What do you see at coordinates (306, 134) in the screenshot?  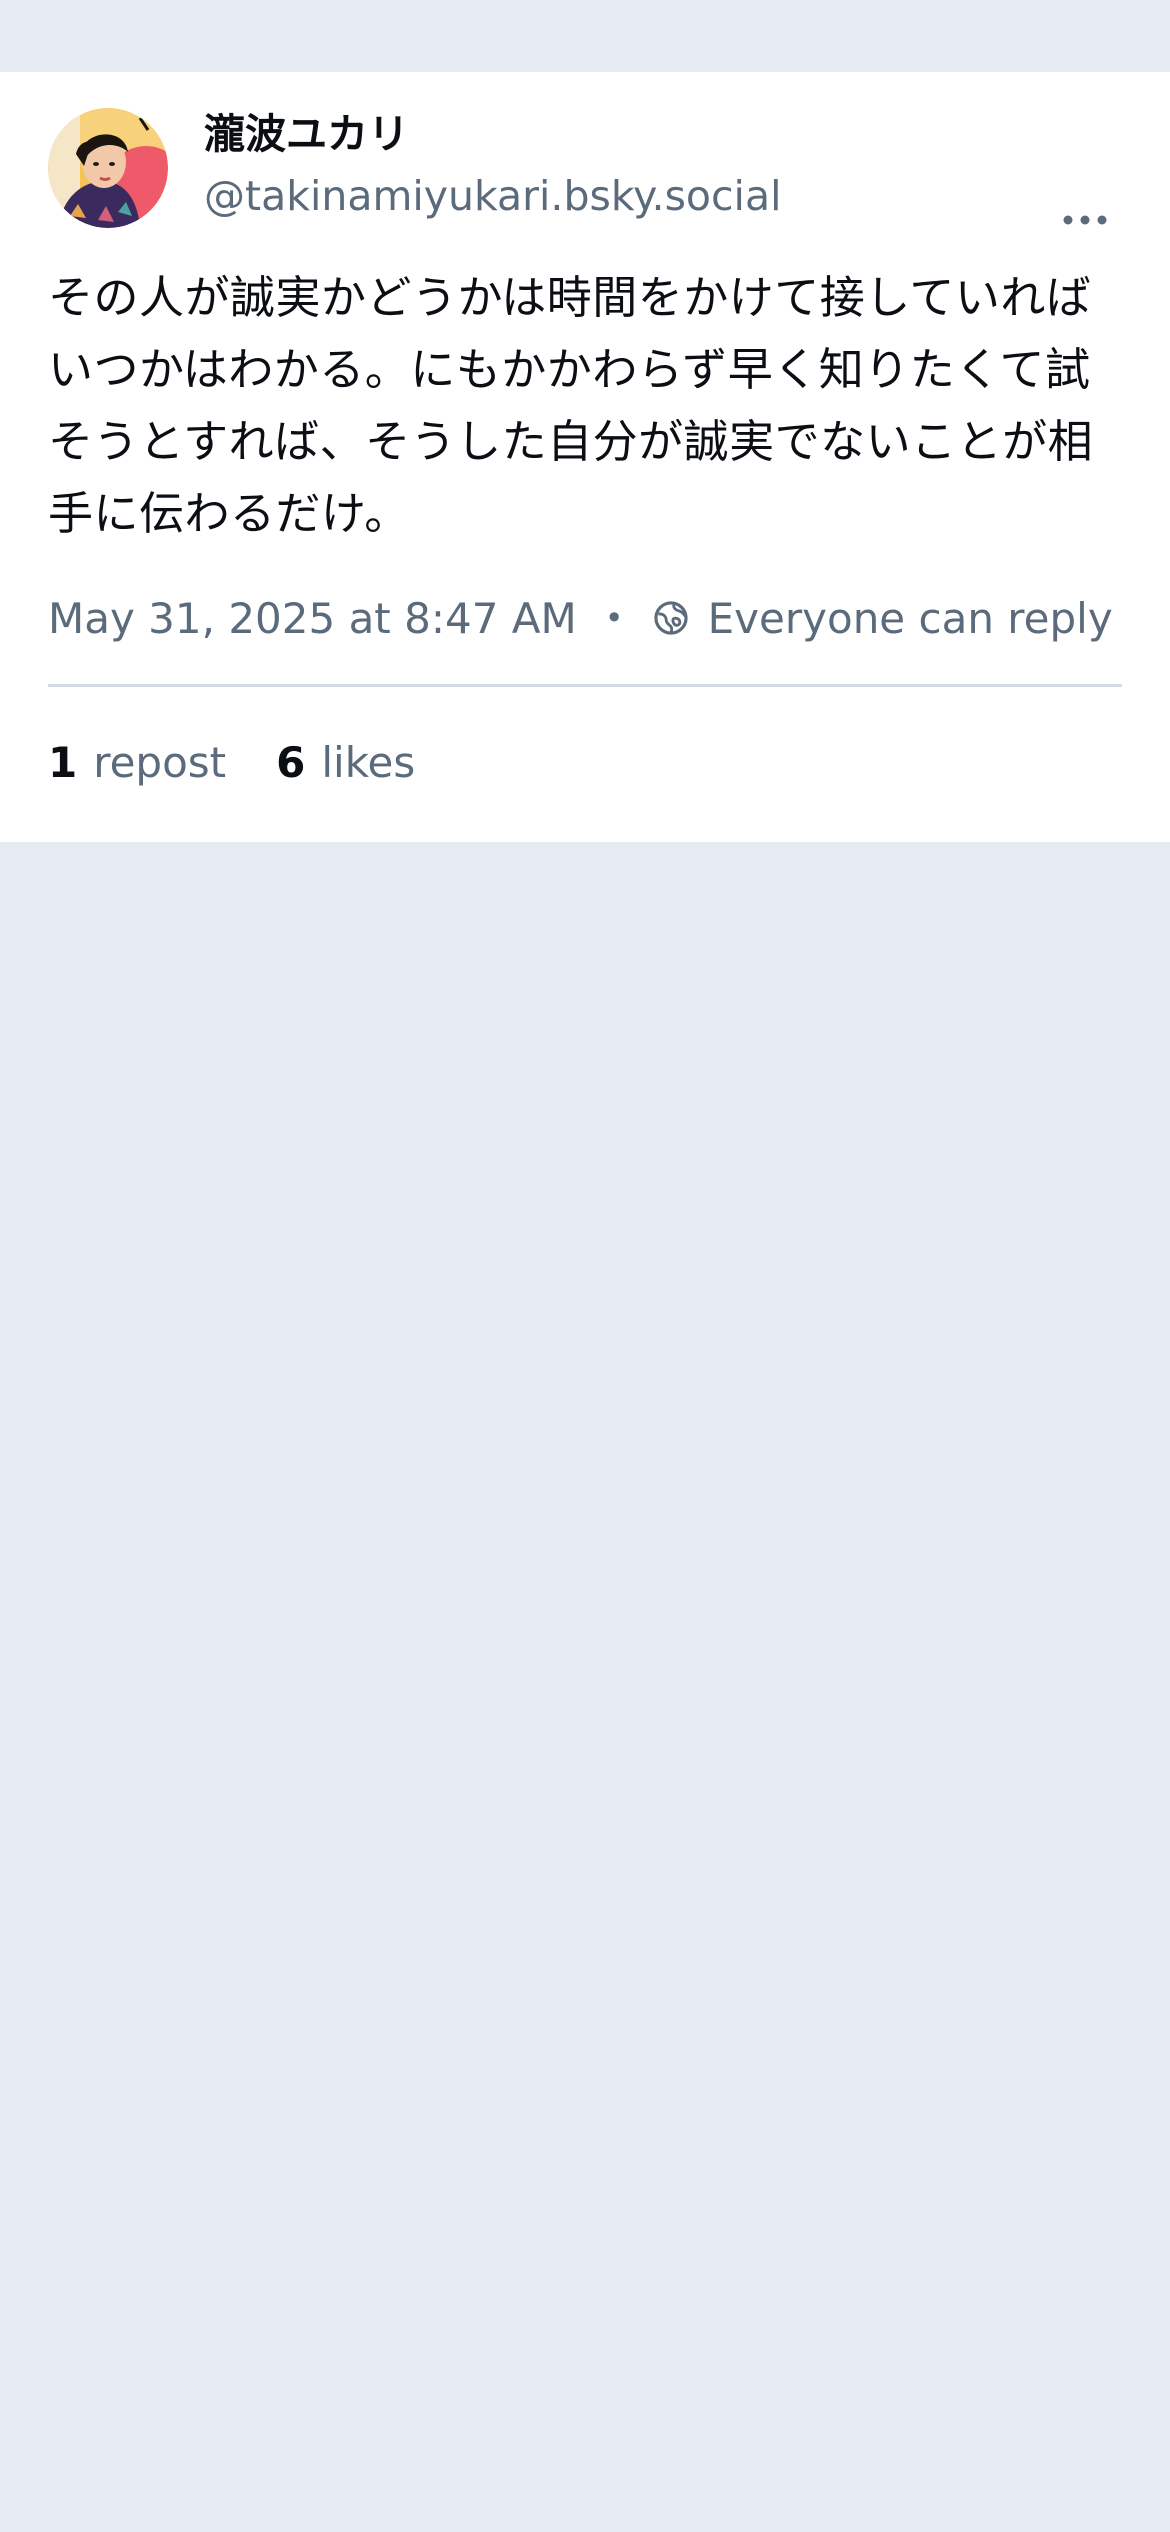 I see `author-display-name: 瀧波ユカリ` at bounding box center [306, 134].